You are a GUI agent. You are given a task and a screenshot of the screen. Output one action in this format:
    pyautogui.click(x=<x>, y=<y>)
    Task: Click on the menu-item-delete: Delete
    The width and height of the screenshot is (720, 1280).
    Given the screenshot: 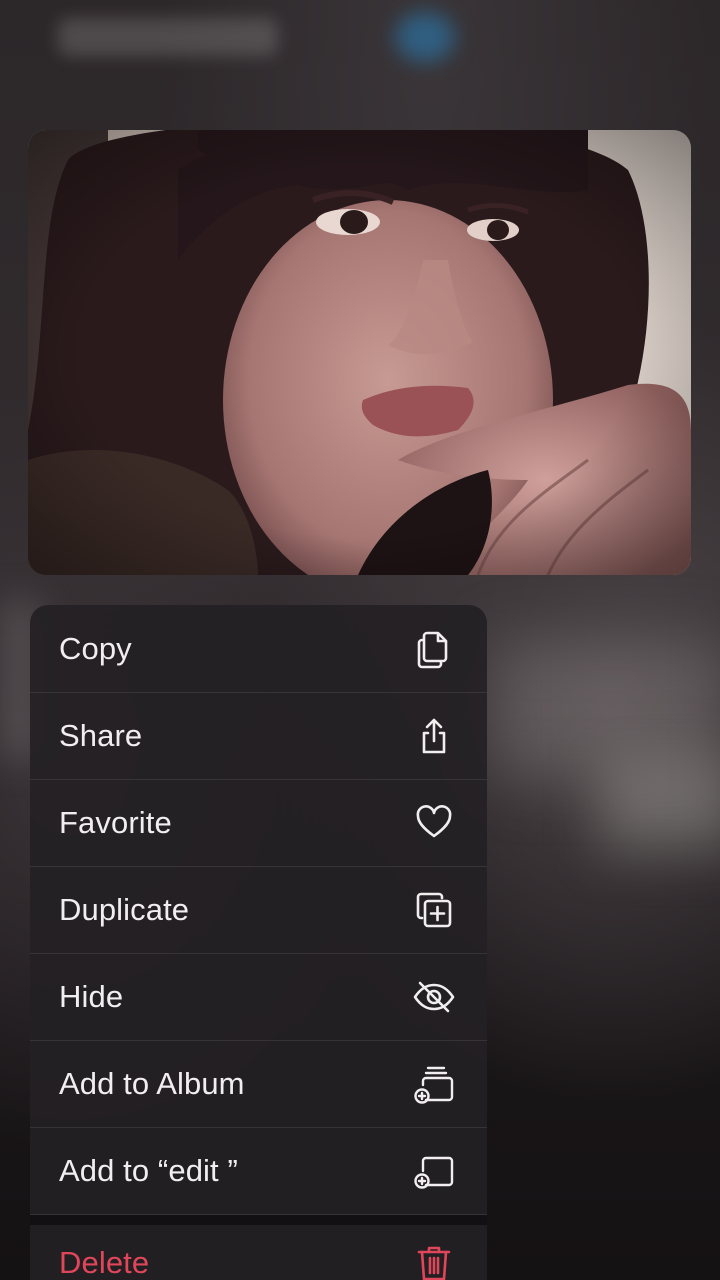 What is the action you would take?
    pyautogui.click(x=258, y=1247)
    